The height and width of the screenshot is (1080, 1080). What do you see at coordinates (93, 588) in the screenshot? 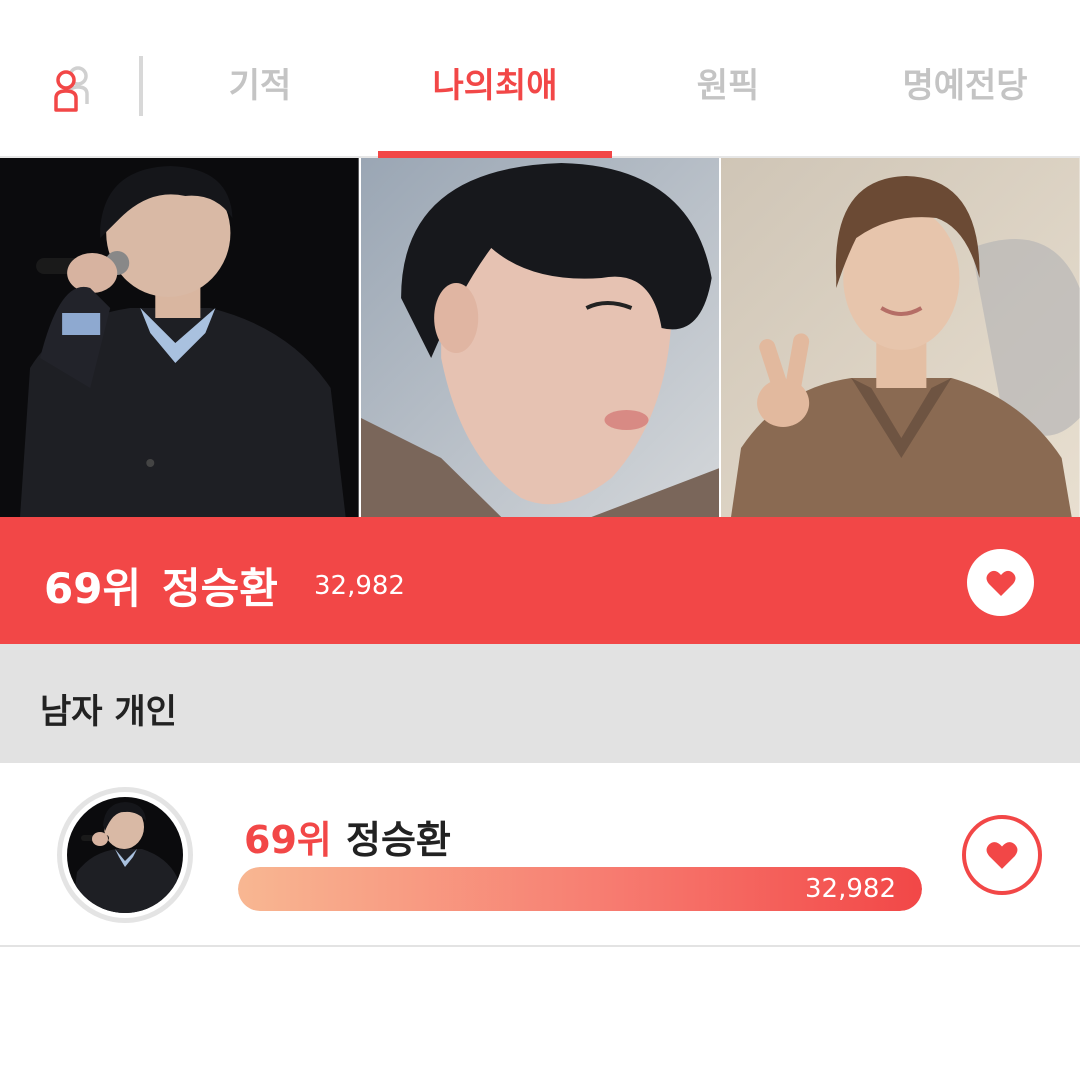
I see `banner-rank: 69위` at bounding box center [93, 588].